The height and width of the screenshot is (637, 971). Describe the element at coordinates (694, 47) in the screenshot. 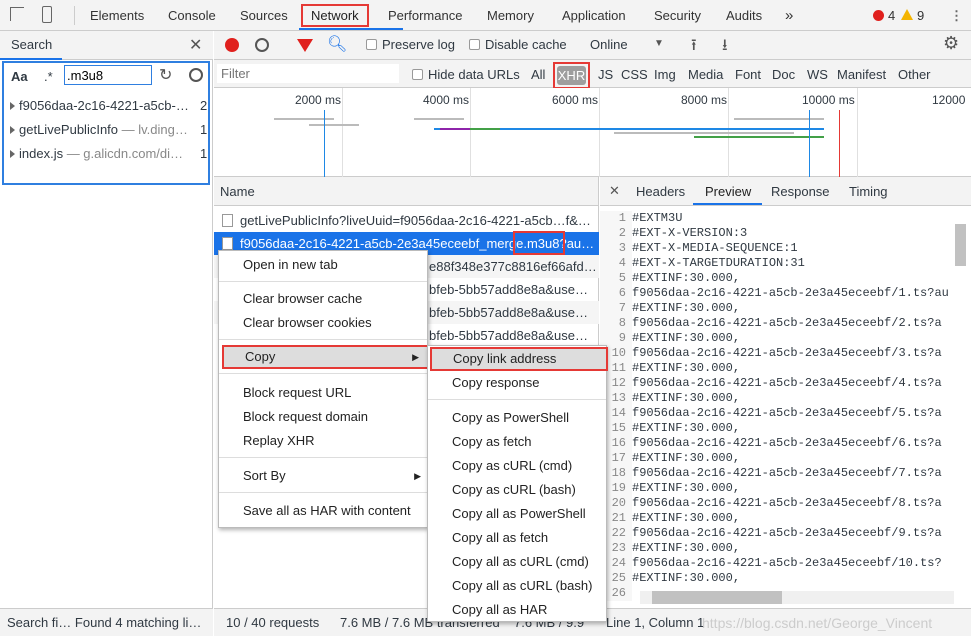

I see `import-har-icon: ⭱` at that location.